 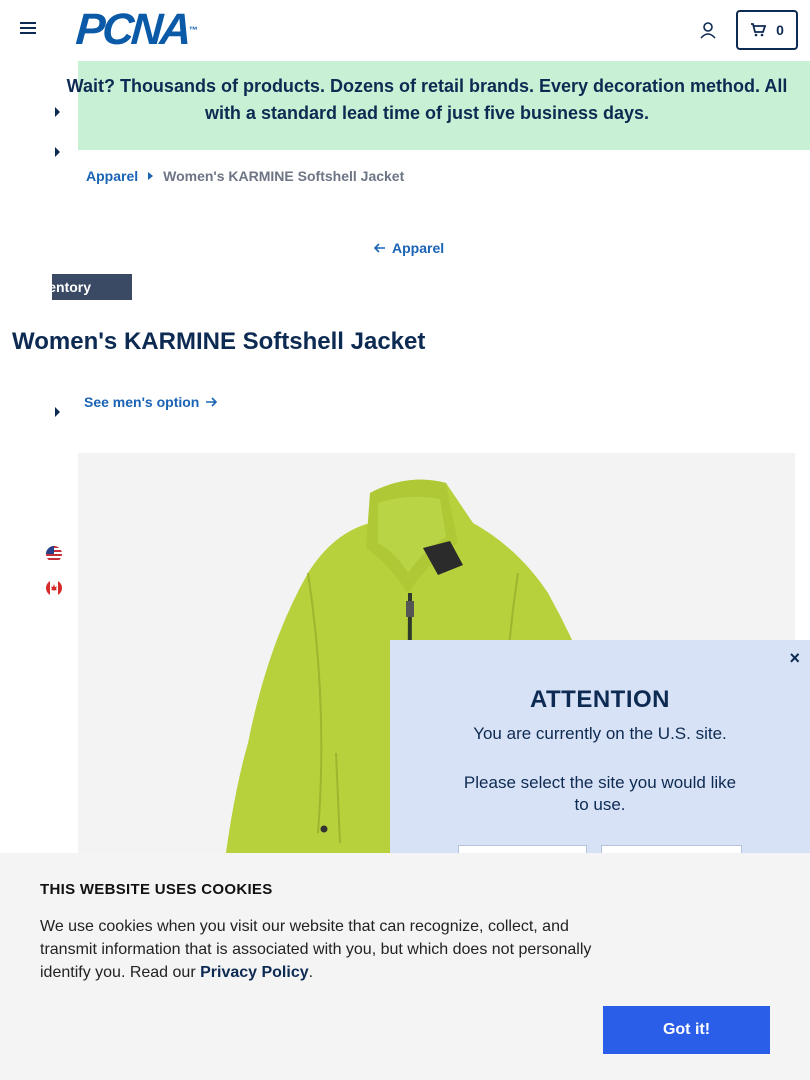 I want to click on cookie-period: ., so click(x=311, y=972).